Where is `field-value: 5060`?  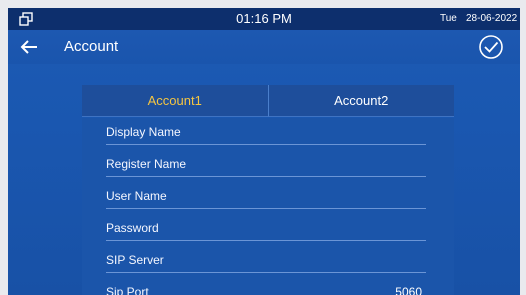 field-value: 5060 is located at coordinates (408, 290).